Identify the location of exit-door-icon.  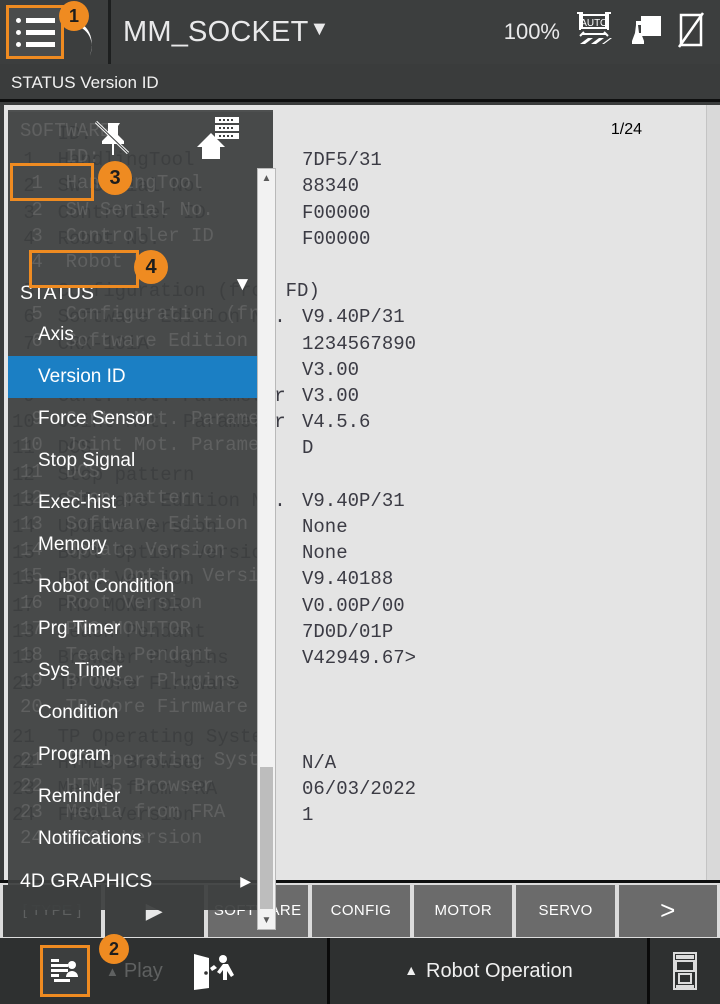
(213, 974).